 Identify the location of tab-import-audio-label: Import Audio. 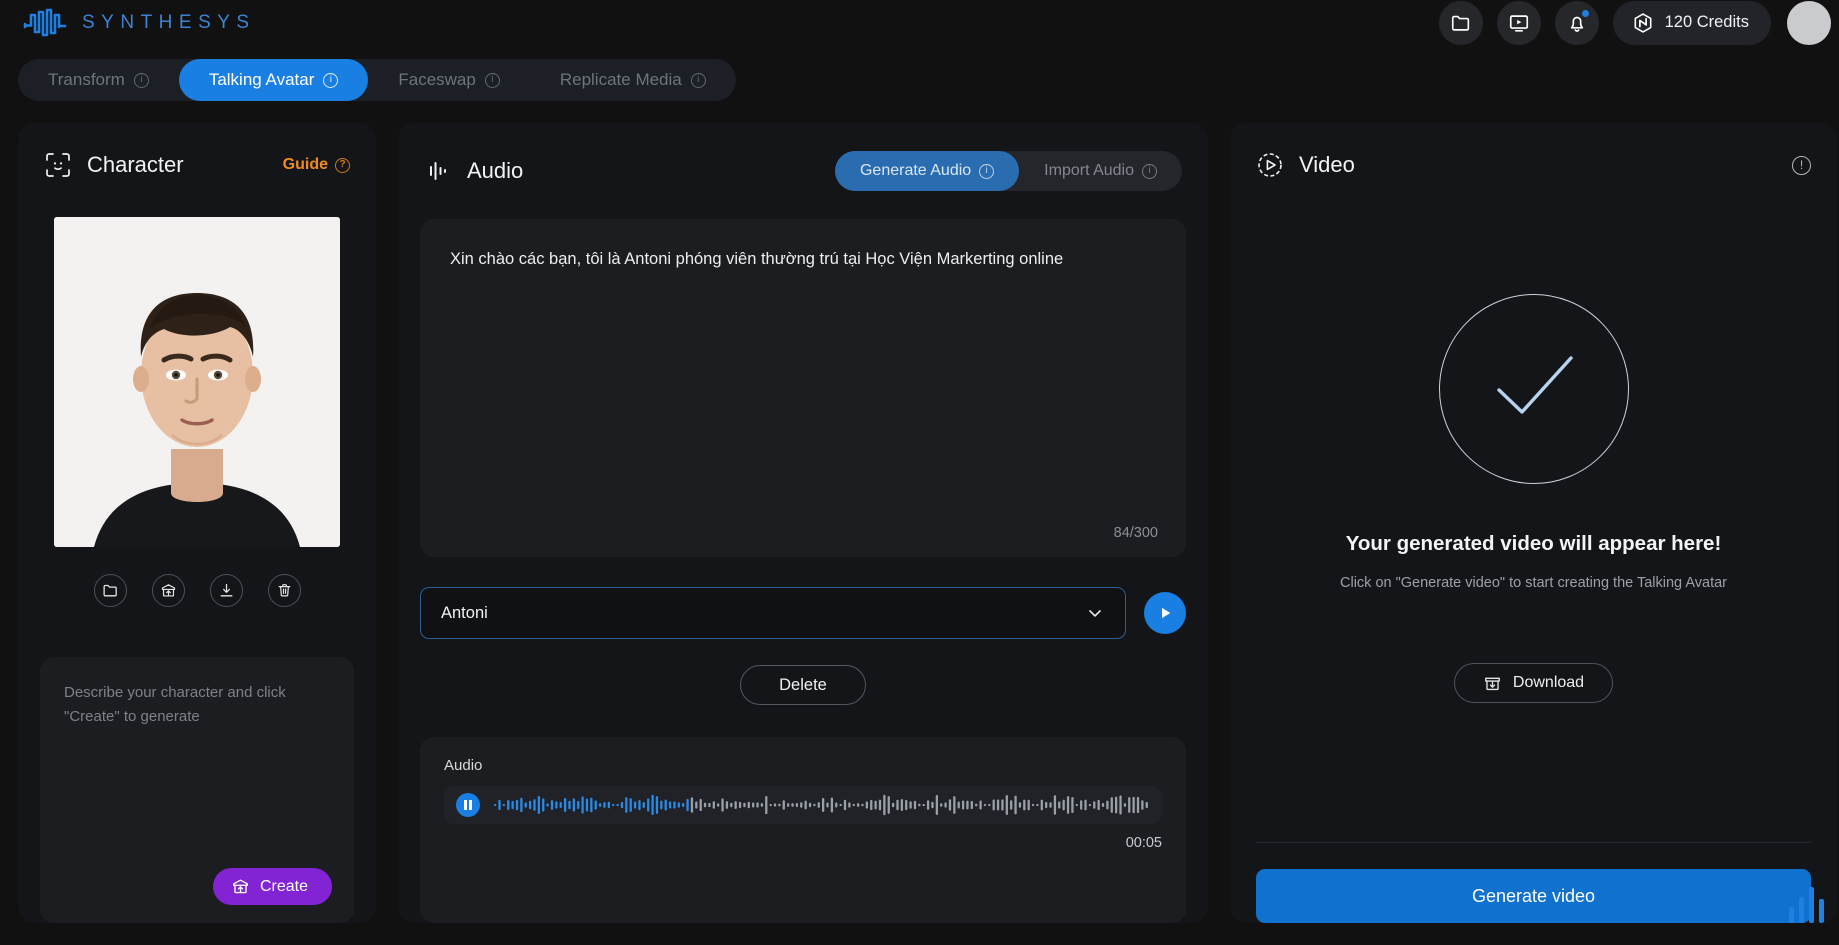
(1089, 170).